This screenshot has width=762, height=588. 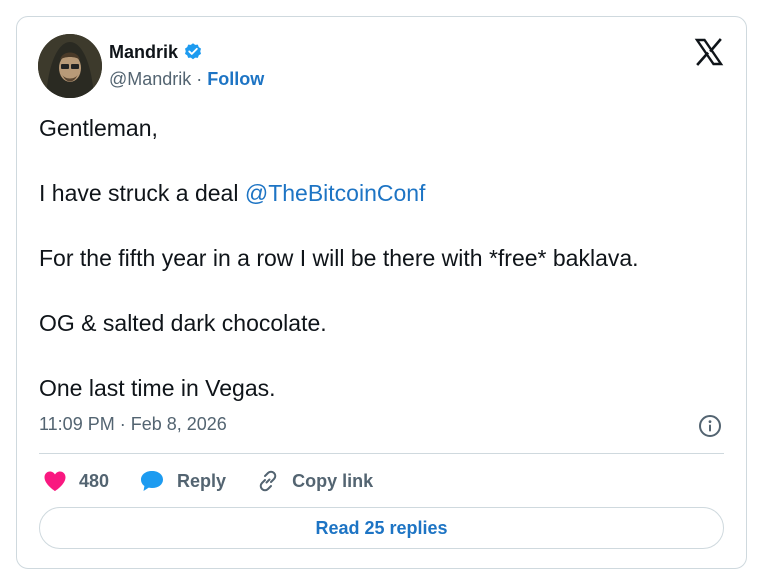 I want to click on copy-link-button: Copy link, so click(x=314, y=481).